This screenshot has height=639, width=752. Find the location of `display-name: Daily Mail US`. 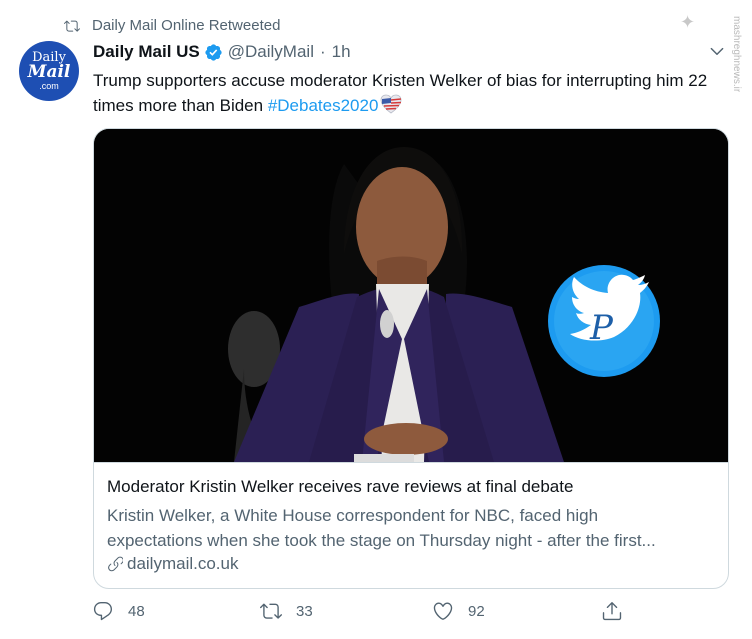

display-name: Daily Mail US is located at coordinates (146, 52).